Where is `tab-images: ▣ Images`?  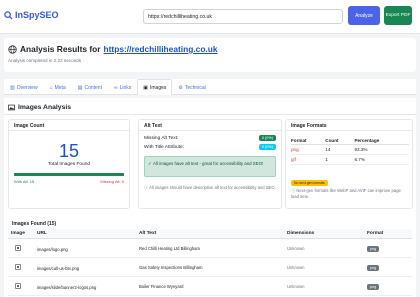
tab-images: ▣ Images is located at coordinates (155, 87).